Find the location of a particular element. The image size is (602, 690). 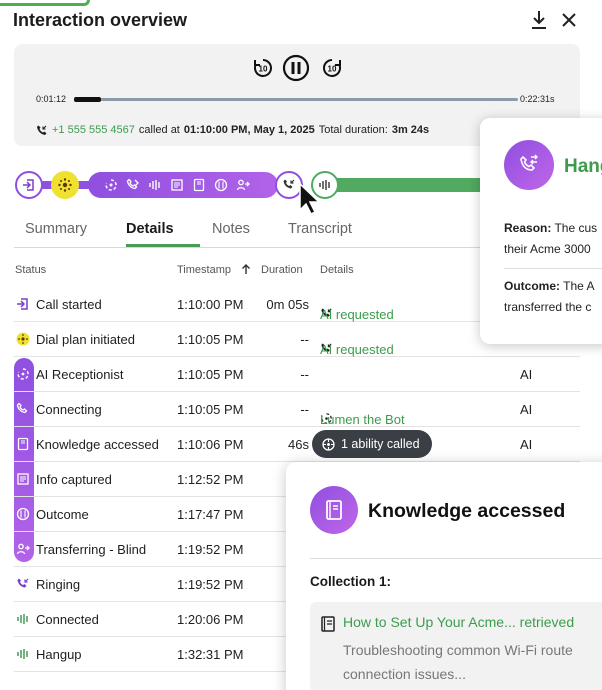

row-status: Info captured is located at coordinates (74, 479).